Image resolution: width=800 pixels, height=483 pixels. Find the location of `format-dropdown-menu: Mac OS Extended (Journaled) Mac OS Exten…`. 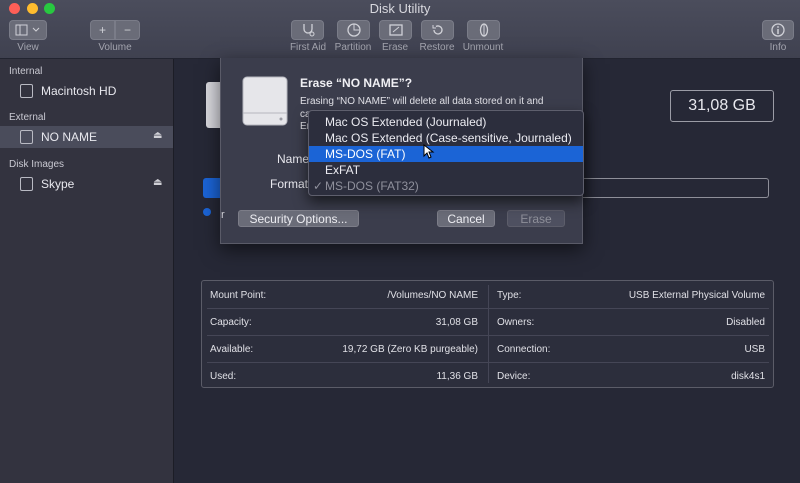

format-dropdown-menu: Mac OS Extended (Journaled) Mac OS Exten… is located at coordinates (446, 153).